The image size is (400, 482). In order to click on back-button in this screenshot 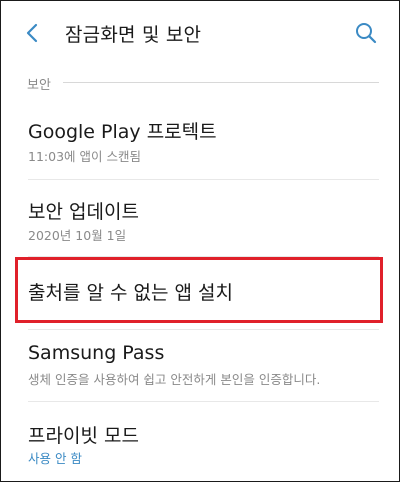, I will do `click(32, 33)`.